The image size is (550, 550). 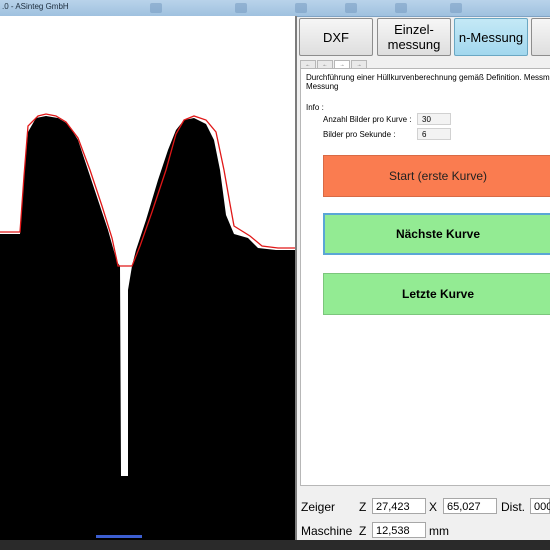 I want to click on window-title: .0 - ASinteg GmbH, so click(x=35, y=6).